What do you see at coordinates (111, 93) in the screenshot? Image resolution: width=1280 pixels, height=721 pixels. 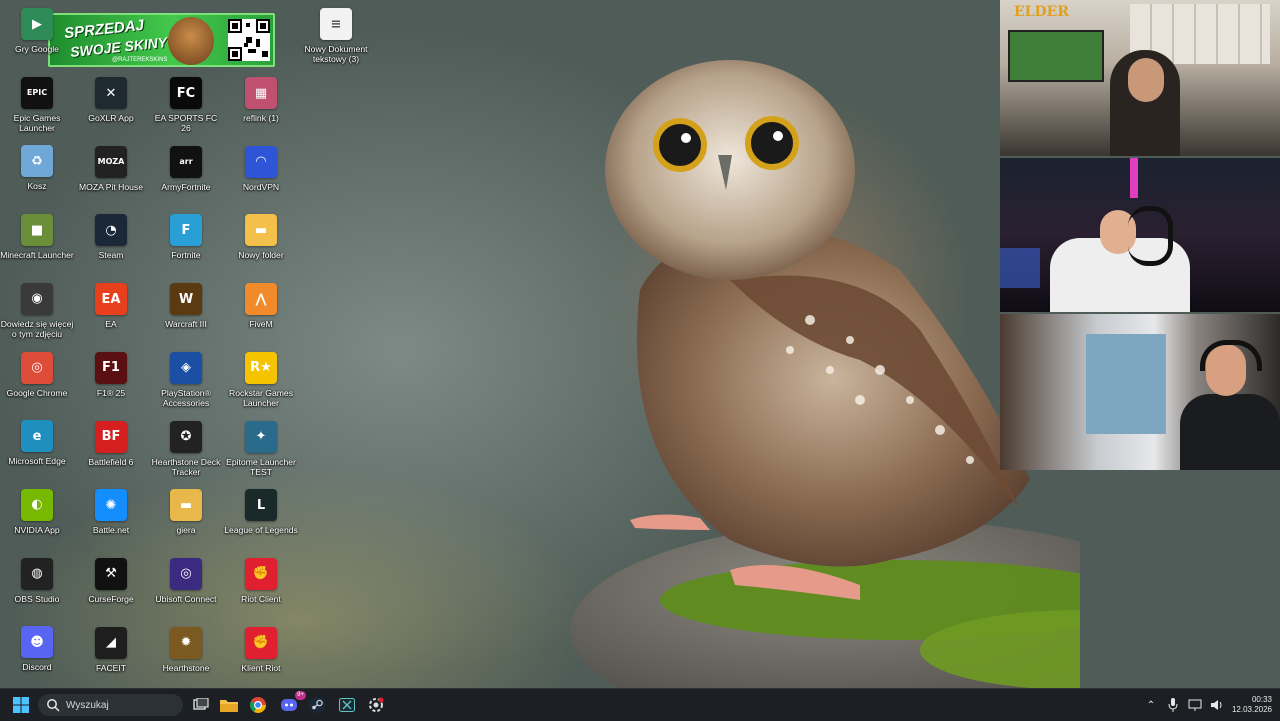 I see `goxlr-icon: ✕` at bounding box center [111, 93].